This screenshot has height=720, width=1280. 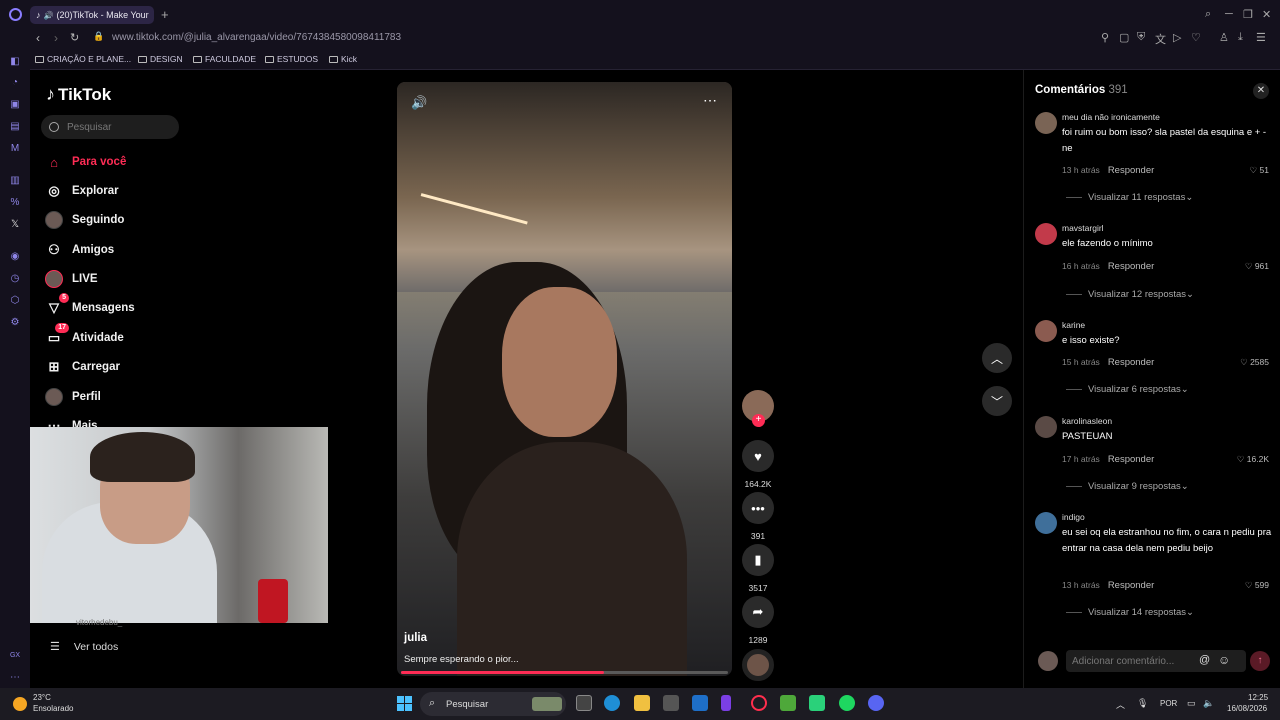 What do you see at coordinates (758, 420) in the screenshot?
I see `follow-button: +` at bounding box center [758, 420].